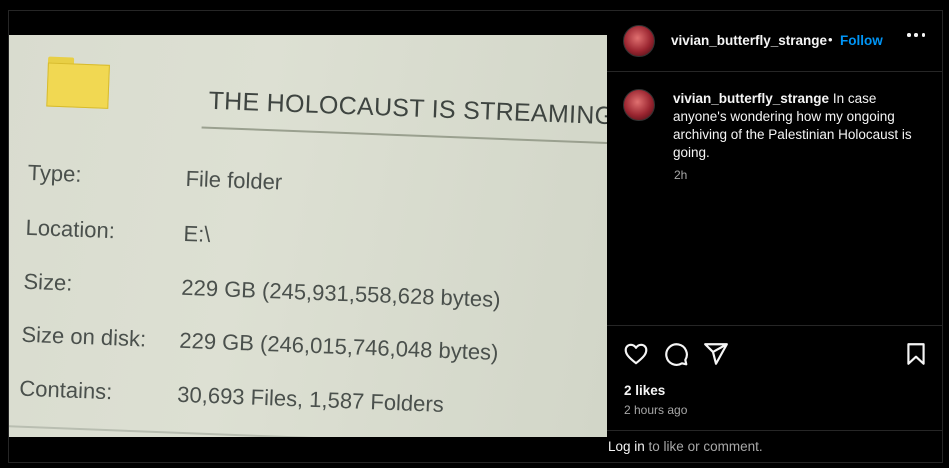  I want to click on share-icon, so click(716, 354).